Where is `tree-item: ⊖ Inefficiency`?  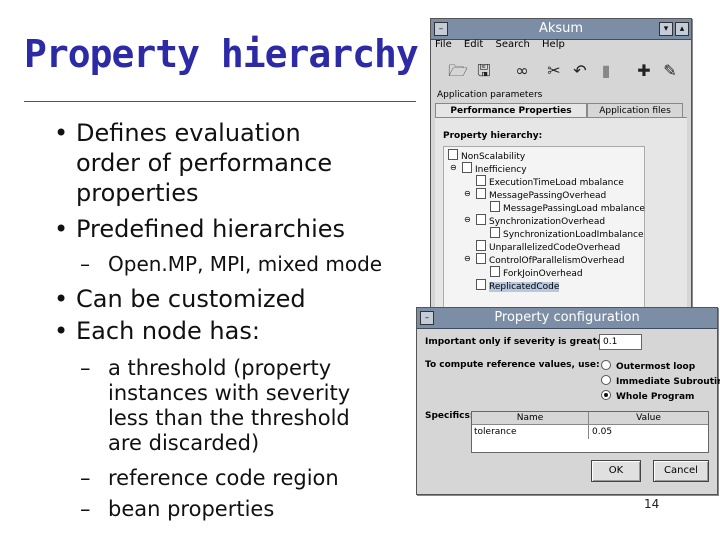 tree-item: ⊖ Inefficiency is located at coordinates (488, 168).